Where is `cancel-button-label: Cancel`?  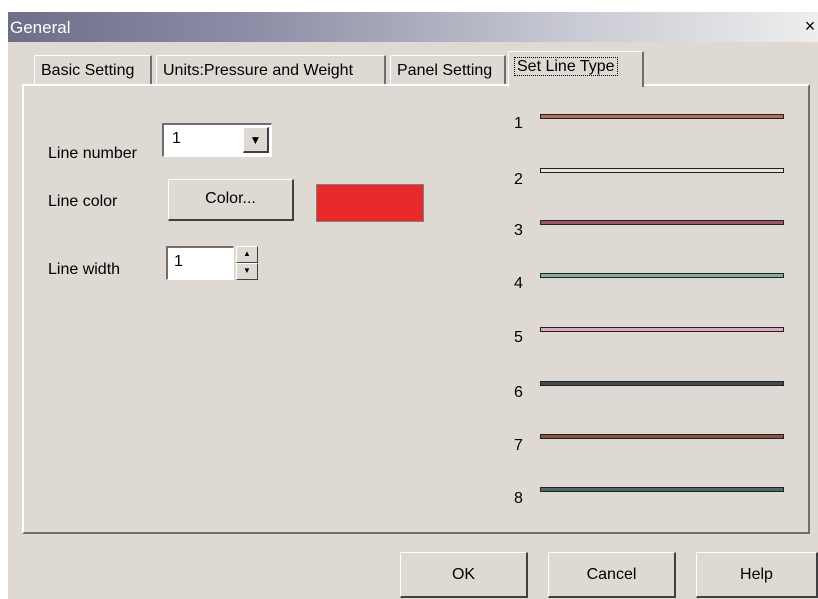
cancel-button-label: Cancel is located at coordinates (611, 574).